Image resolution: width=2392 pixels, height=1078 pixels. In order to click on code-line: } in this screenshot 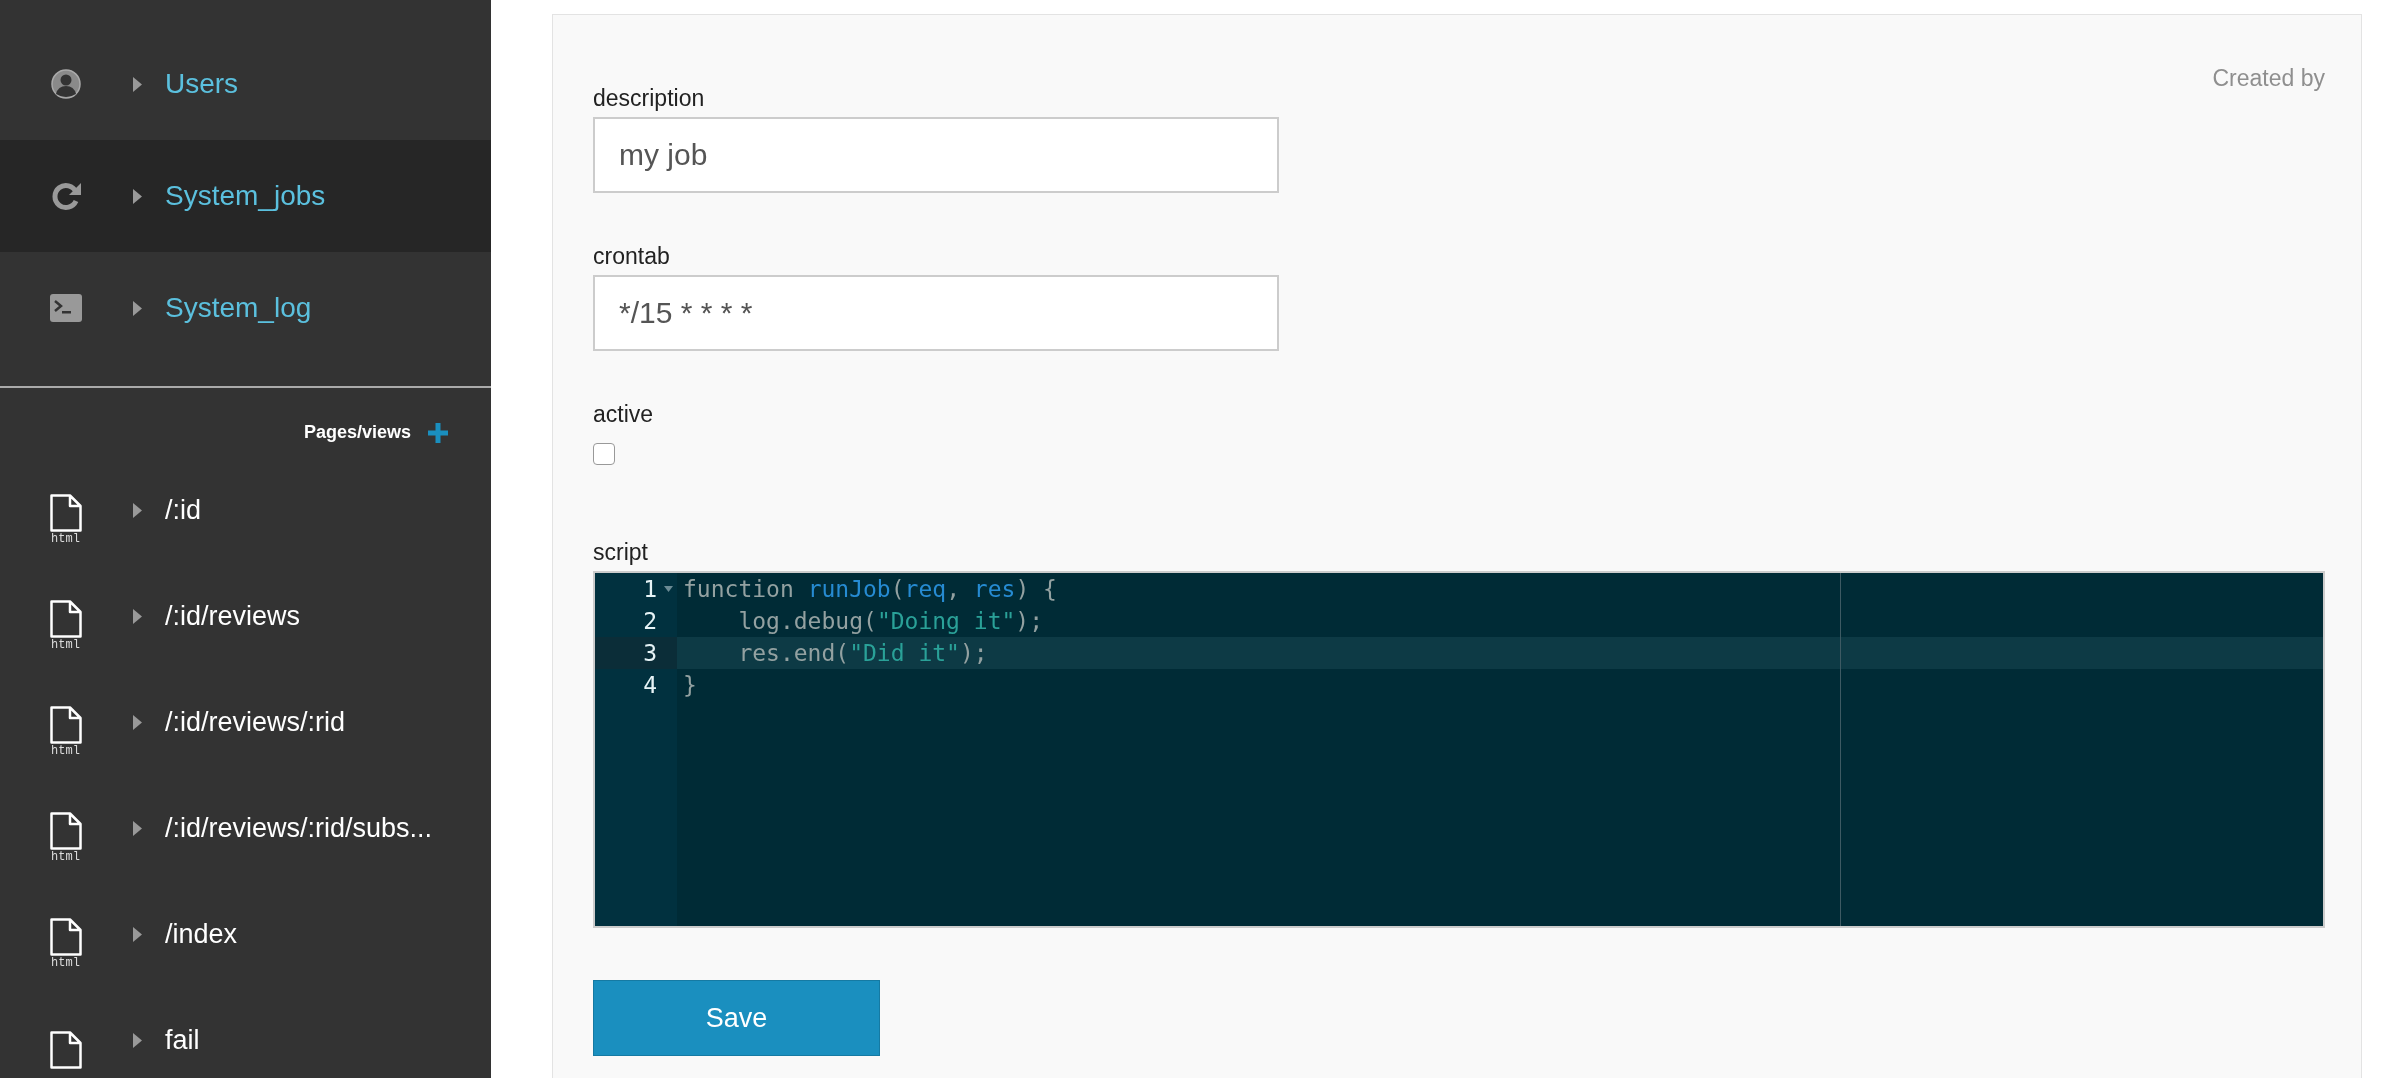, I will do `click(689, 685)`.